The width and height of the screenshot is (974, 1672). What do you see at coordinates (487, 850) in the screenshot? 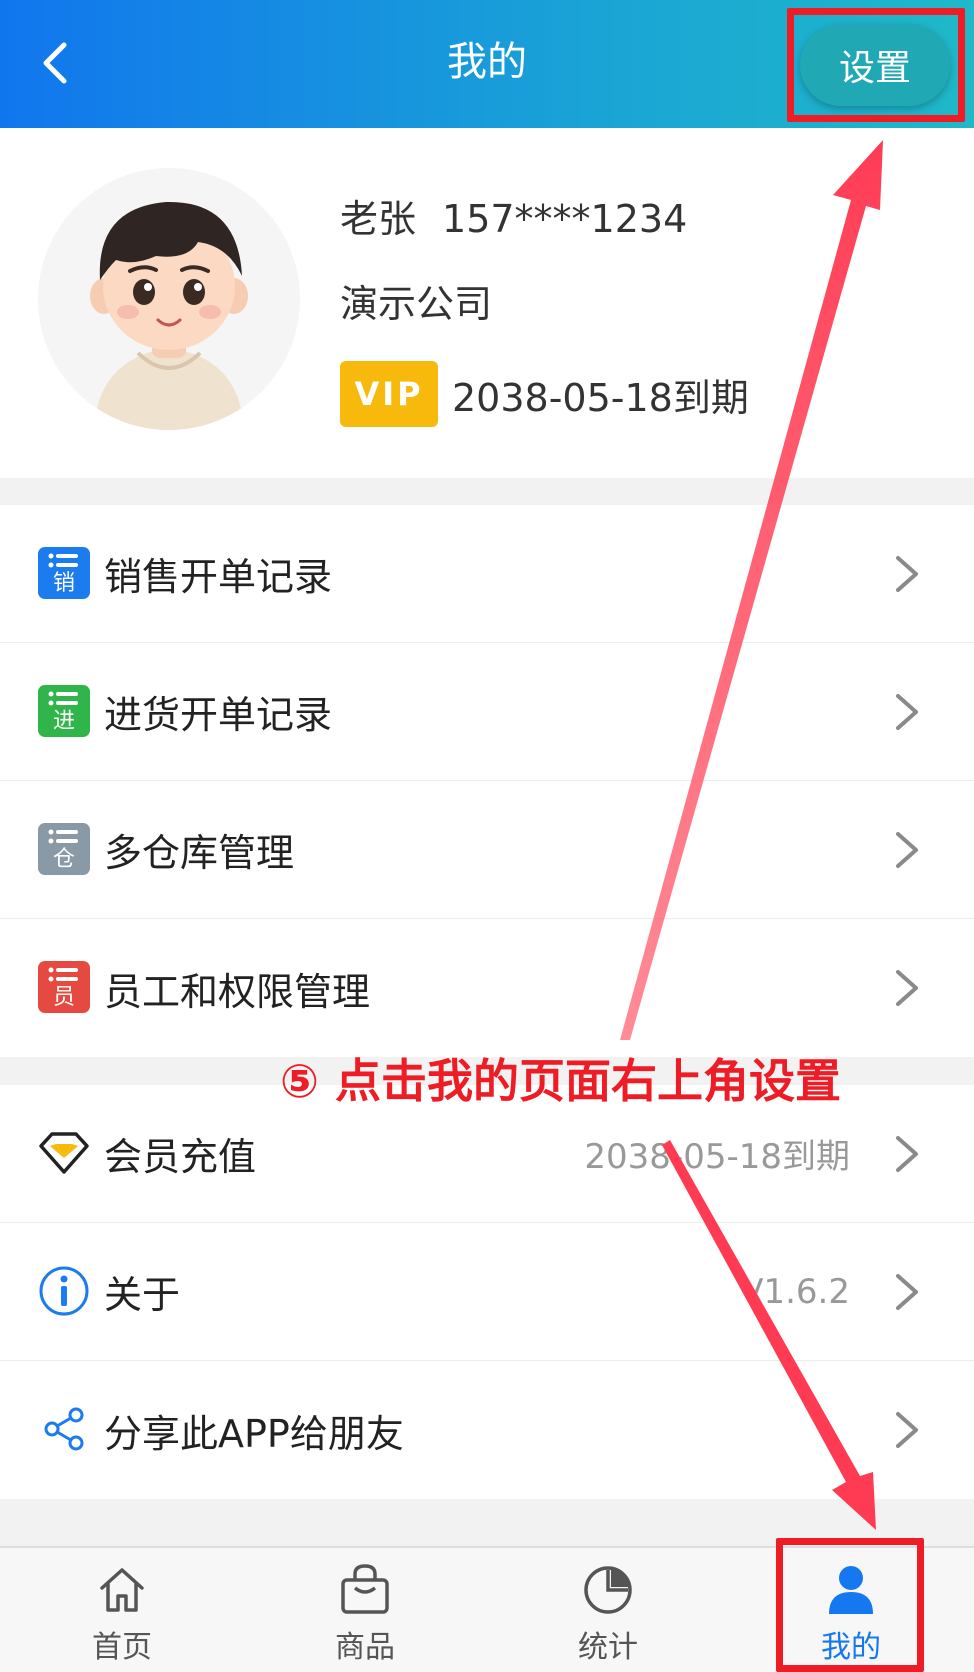
I see `menu-item-warehouse-management: 仓 多仓库管理` at bounding box center [487, 850].